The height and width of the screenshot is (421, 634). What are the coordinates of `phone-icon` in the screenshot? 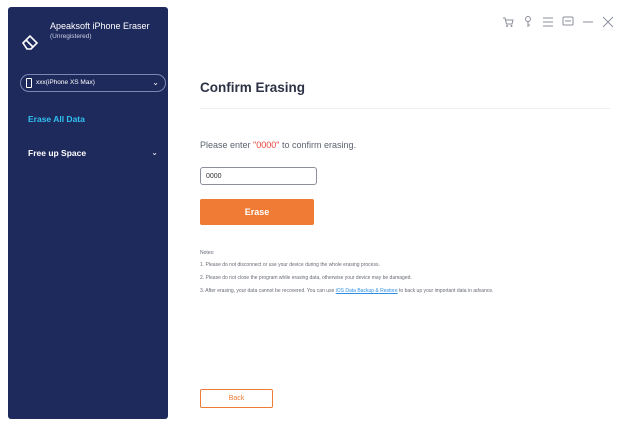 It's located at (29, 83).